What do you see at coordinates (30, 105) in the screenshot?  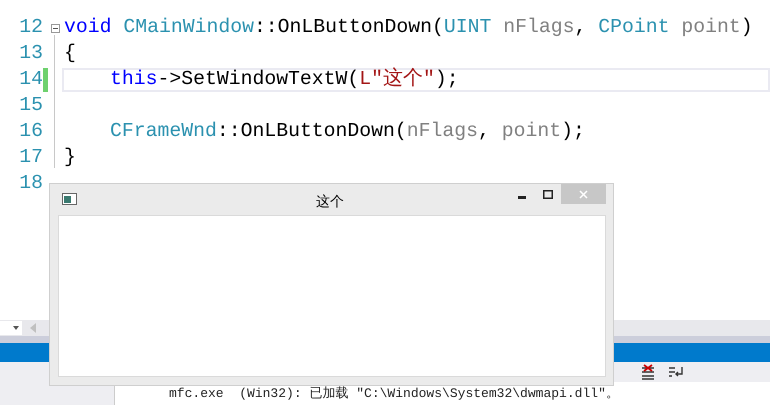 I see `line-number: 15` at bounding box center [30, 105].